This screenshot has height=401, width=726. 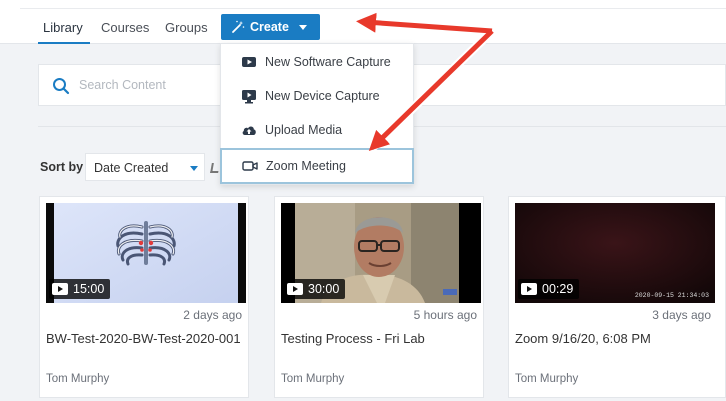 What do you see at coordinates (250, 166) in the screenshot?
I see `zoom-camera-icon` at bounding box center [250, 166].